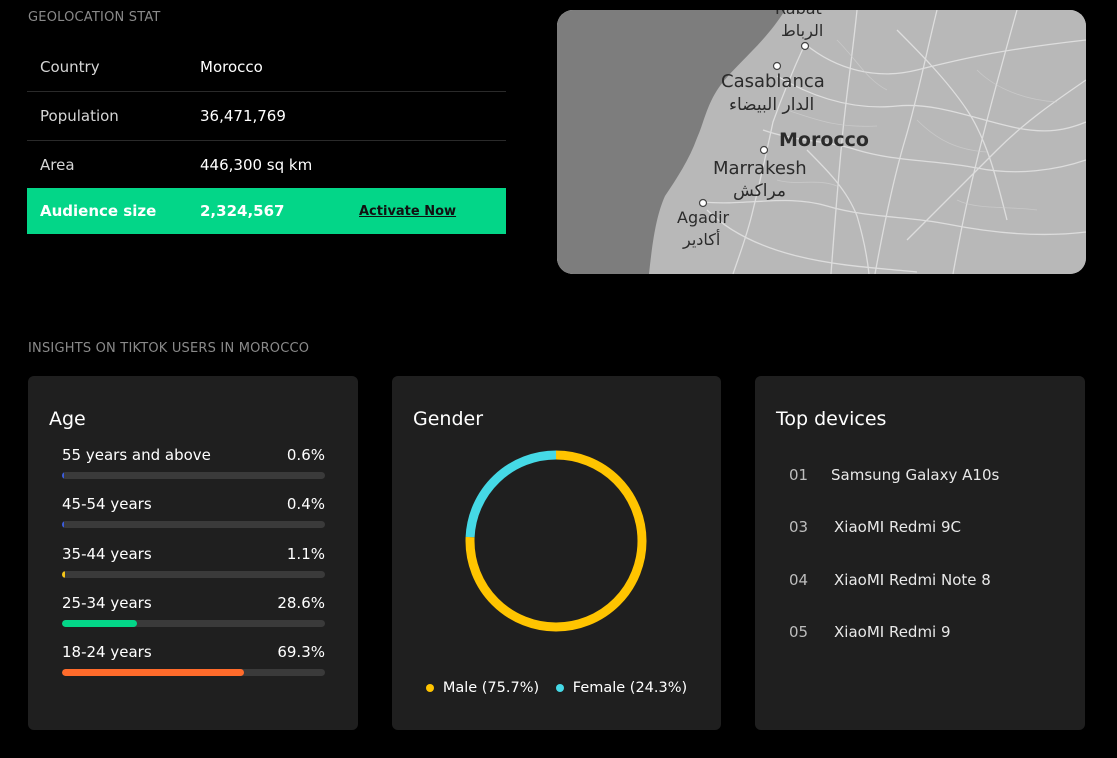 The width and height of the screenshot is (1117, 758). Describe the element at coordinates (79, 116) in the screenshot. I see `geo-label: Population` at that location.